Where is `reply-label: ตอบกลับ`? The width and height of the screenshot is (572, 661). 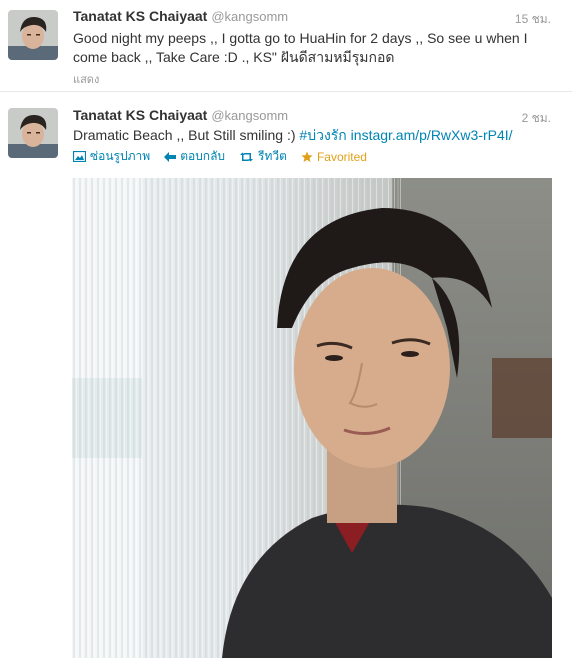
reply-label: ตอบกลับ is located at coordinates (203, 156).